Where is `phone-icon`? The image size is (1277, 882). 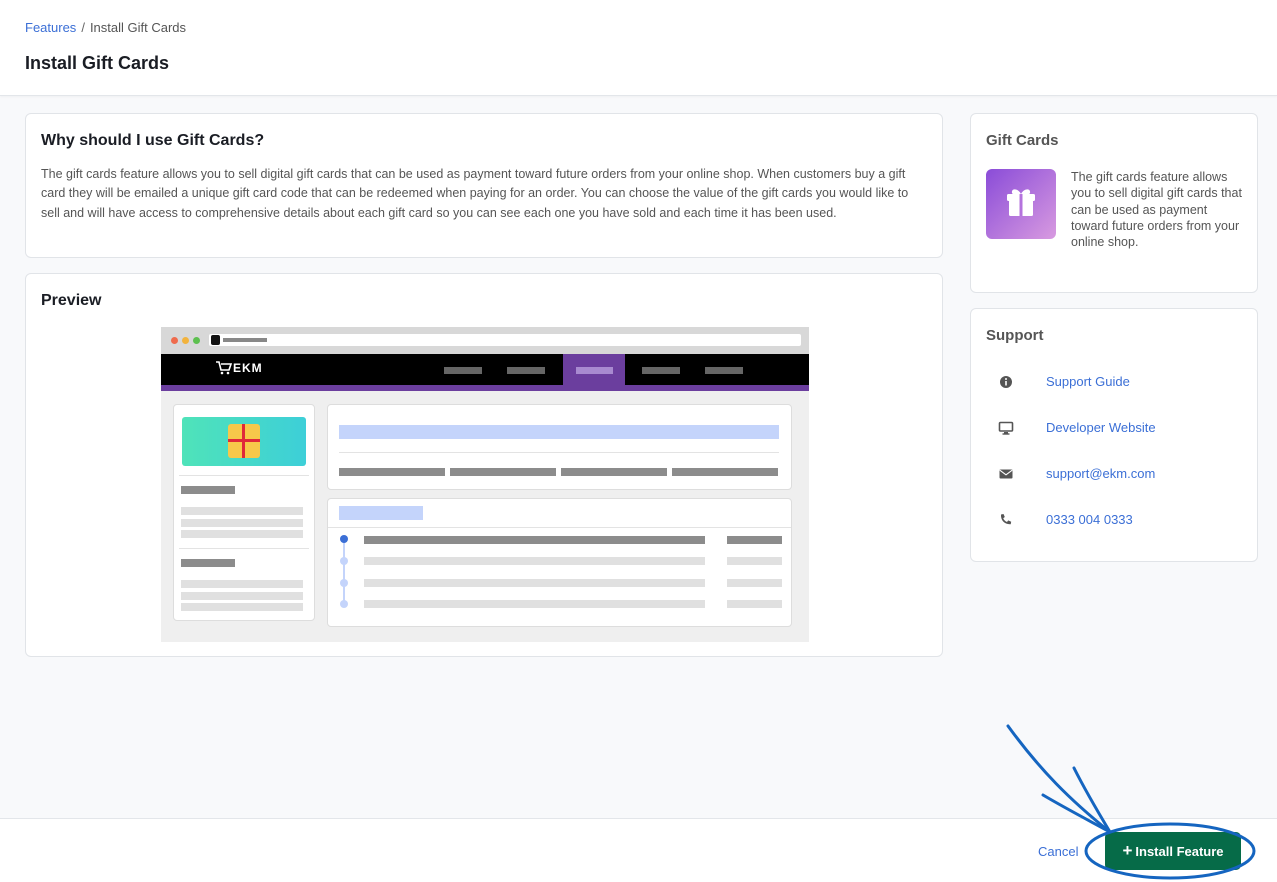
phone-icon is located at coordinates (1006, 520).